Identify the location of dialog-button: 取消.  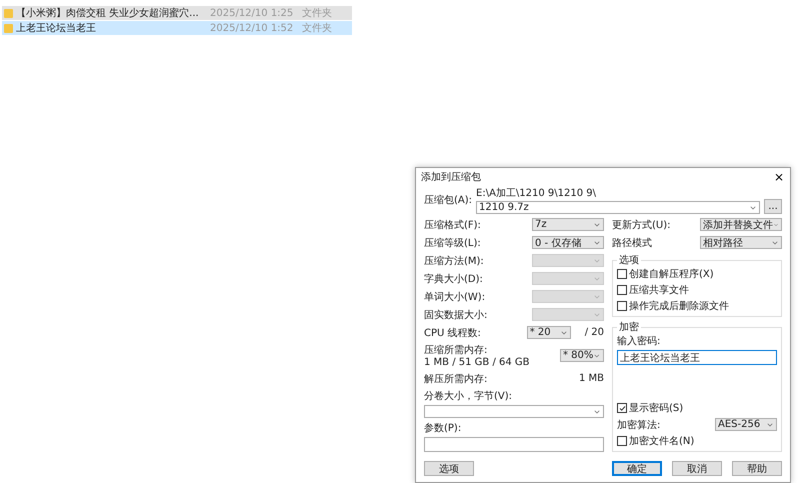
(697, 468).